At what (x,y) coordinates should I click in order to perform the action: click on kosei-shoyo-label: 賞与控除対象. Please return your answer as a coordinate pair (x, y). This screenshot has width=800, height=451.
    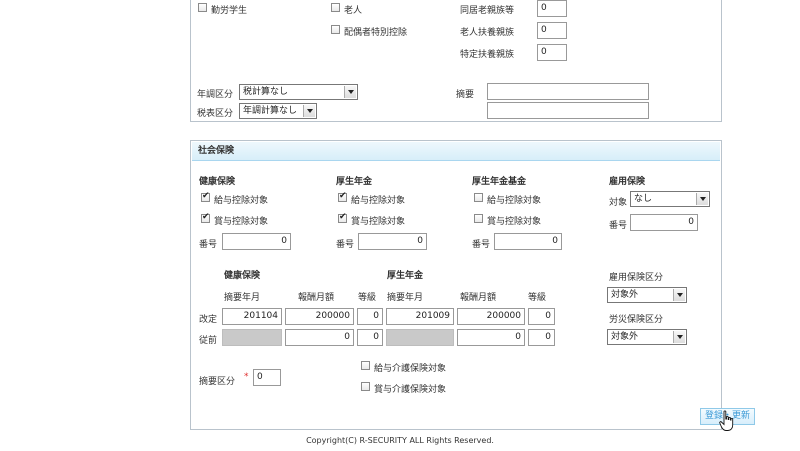
    Looking at the image, I should click on (378, 222).